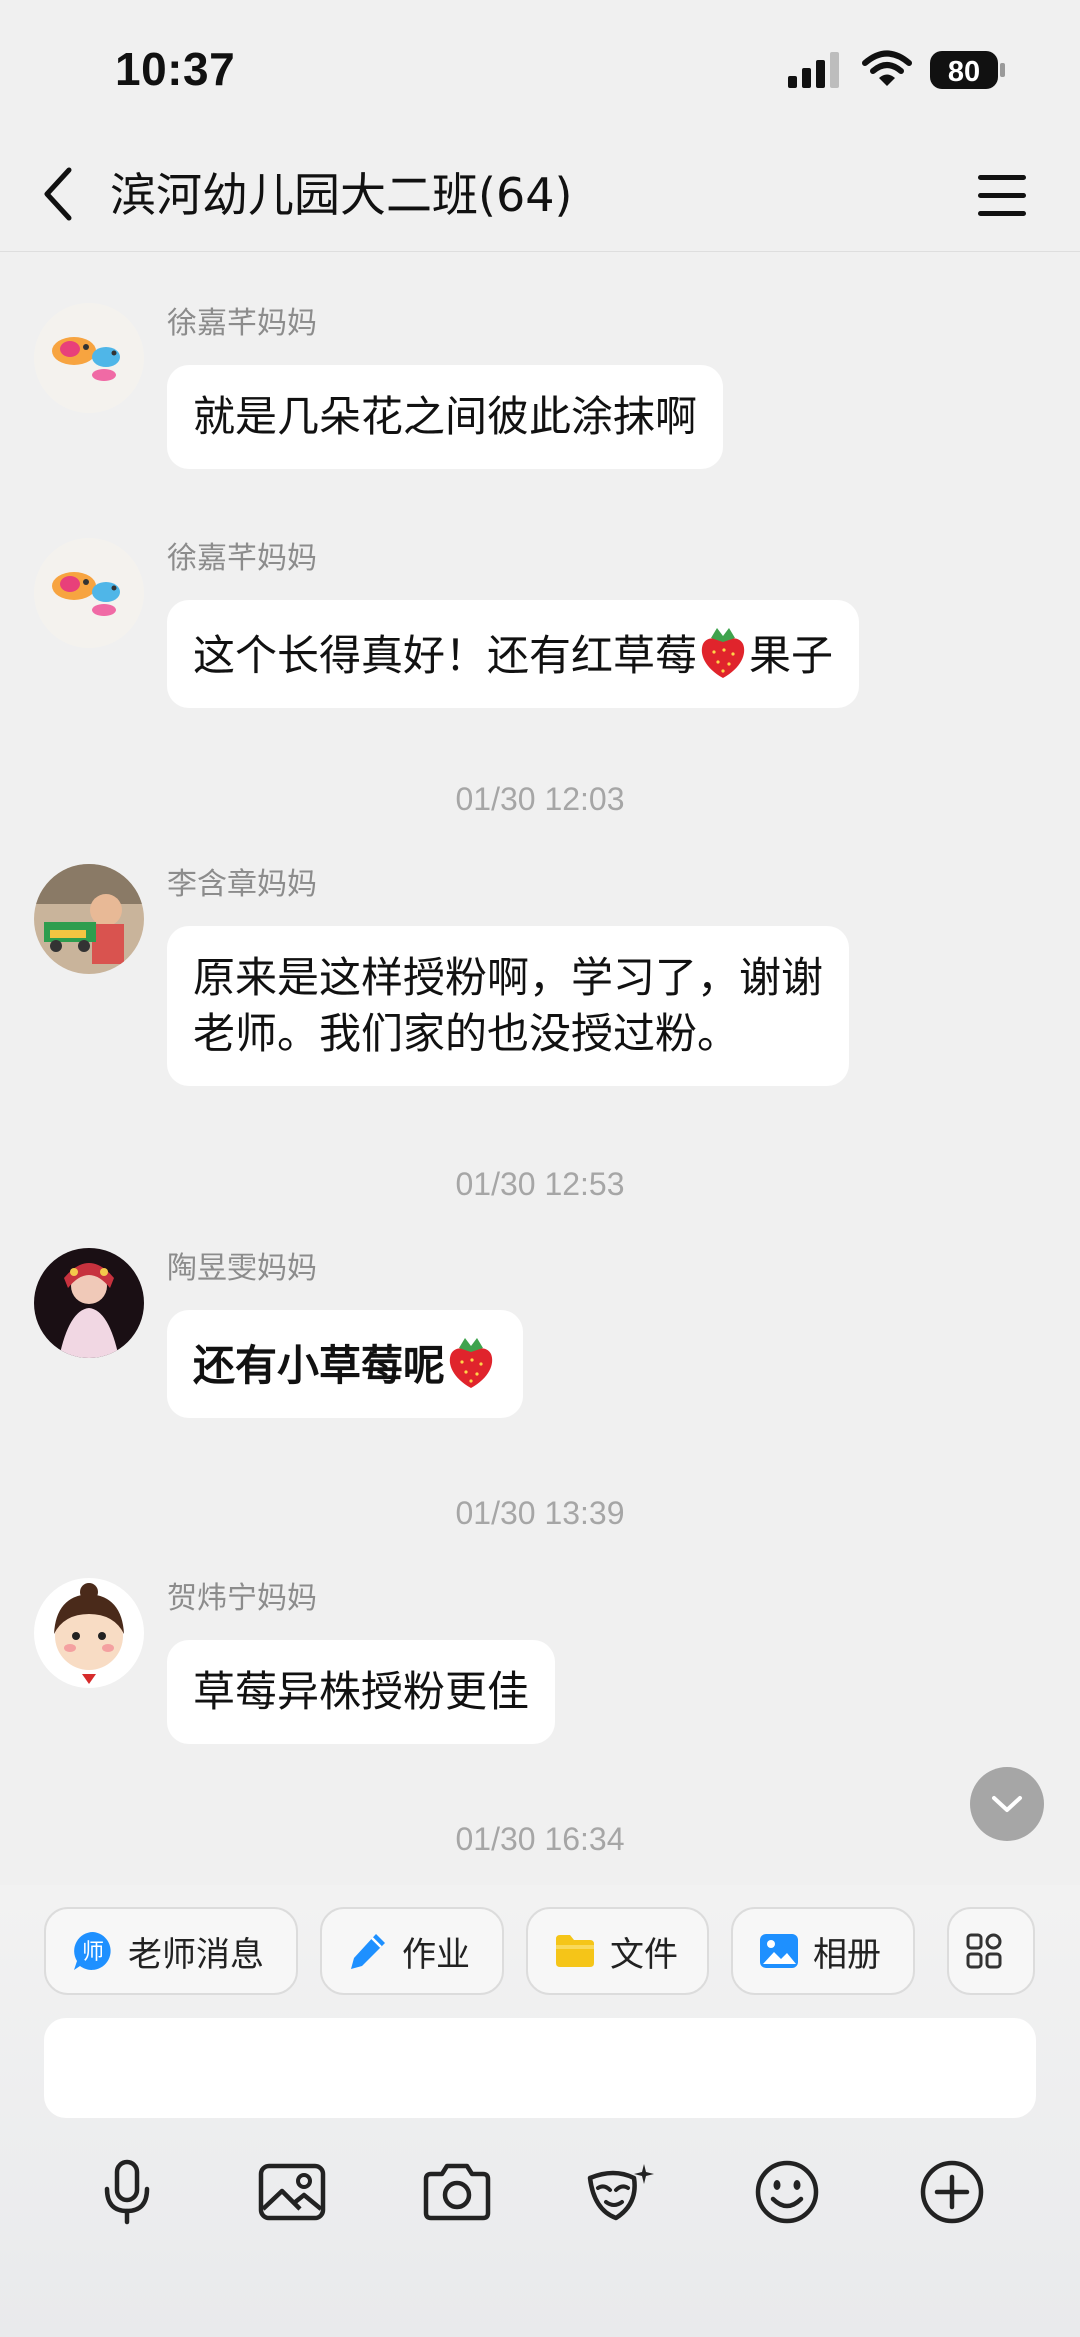  Describe the element at coordinates (175, 69) in the screenshot. I see `status-time: 10:37` at that location.